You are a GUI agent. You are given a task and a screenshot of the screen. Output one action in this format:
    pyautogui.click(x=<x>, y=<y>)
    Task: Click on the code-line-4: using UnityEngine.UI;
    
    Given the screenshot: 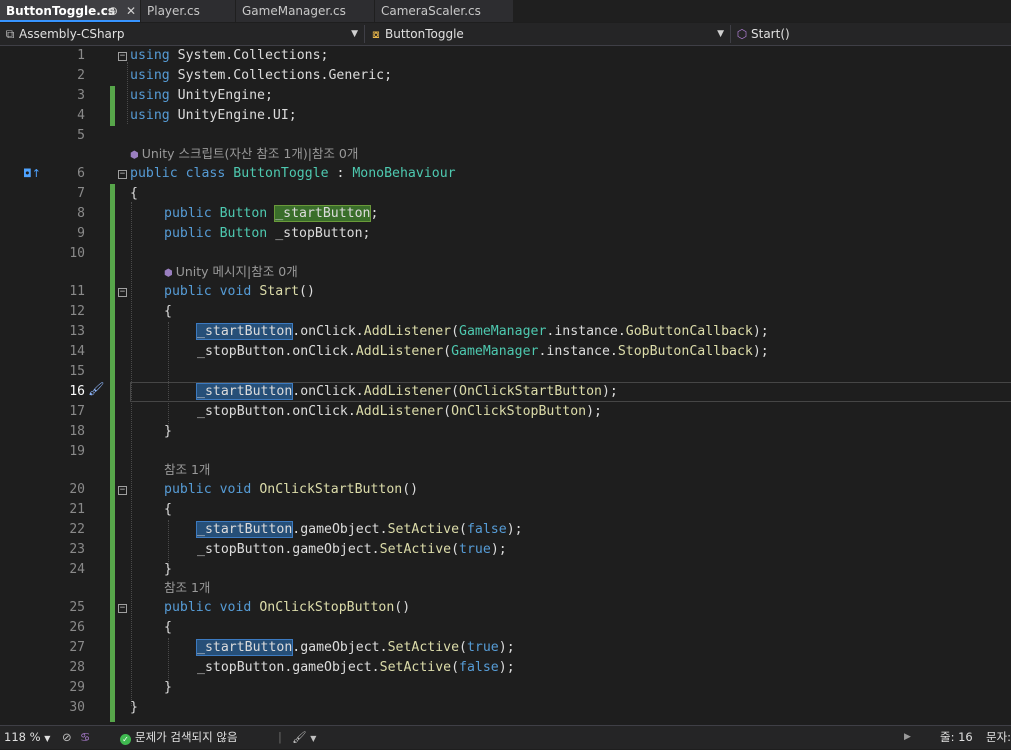 What is the action you would take?
    pyautogui.click(x=213, y=115)
    